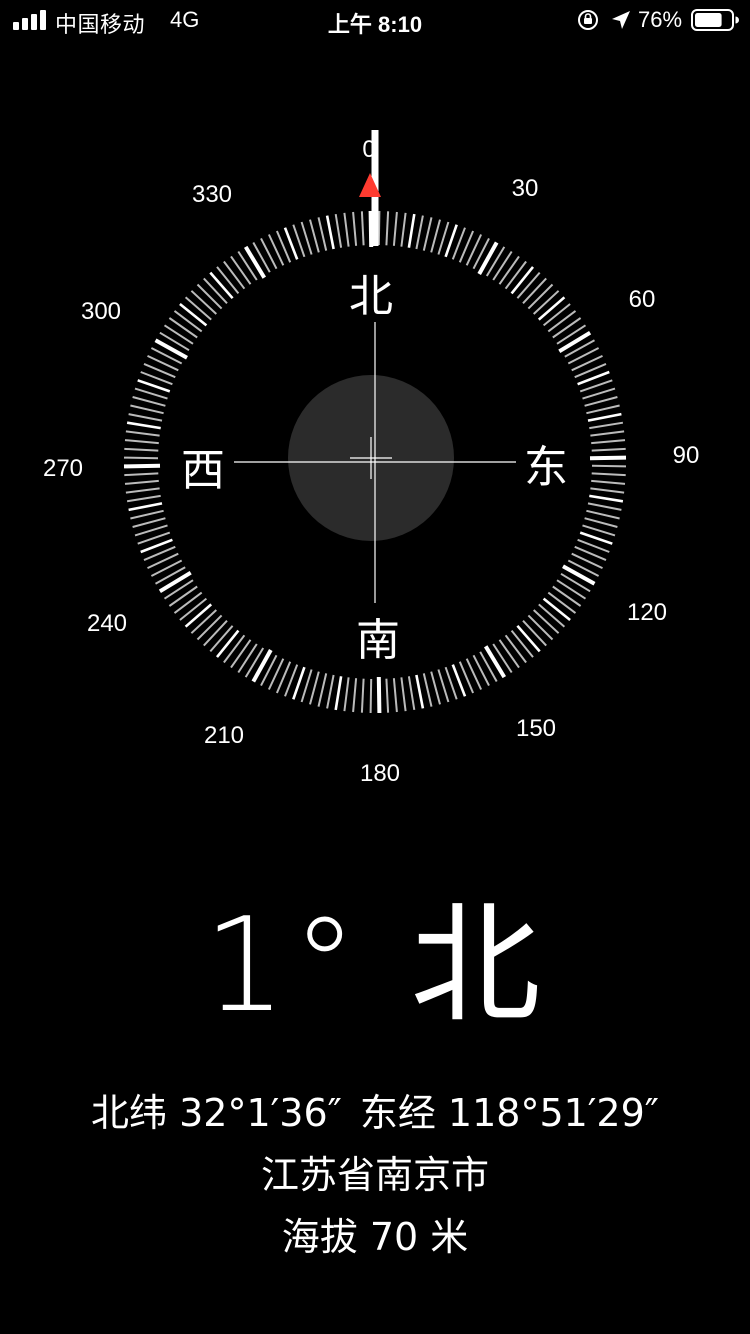 The image size is (750, 1334). I want to click on degree-label-60: 60, so click(642, 299).